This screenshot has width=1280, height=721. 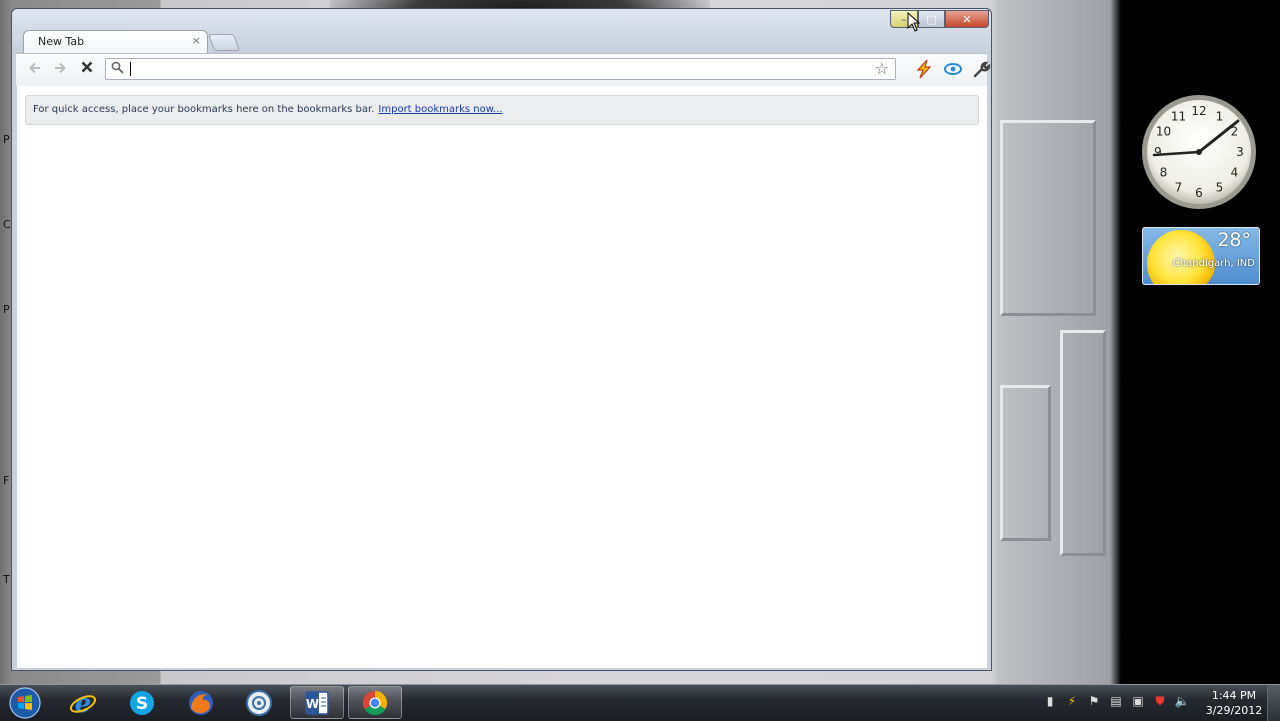 I want to click on svg-text: S, so click(x=142, y=704).